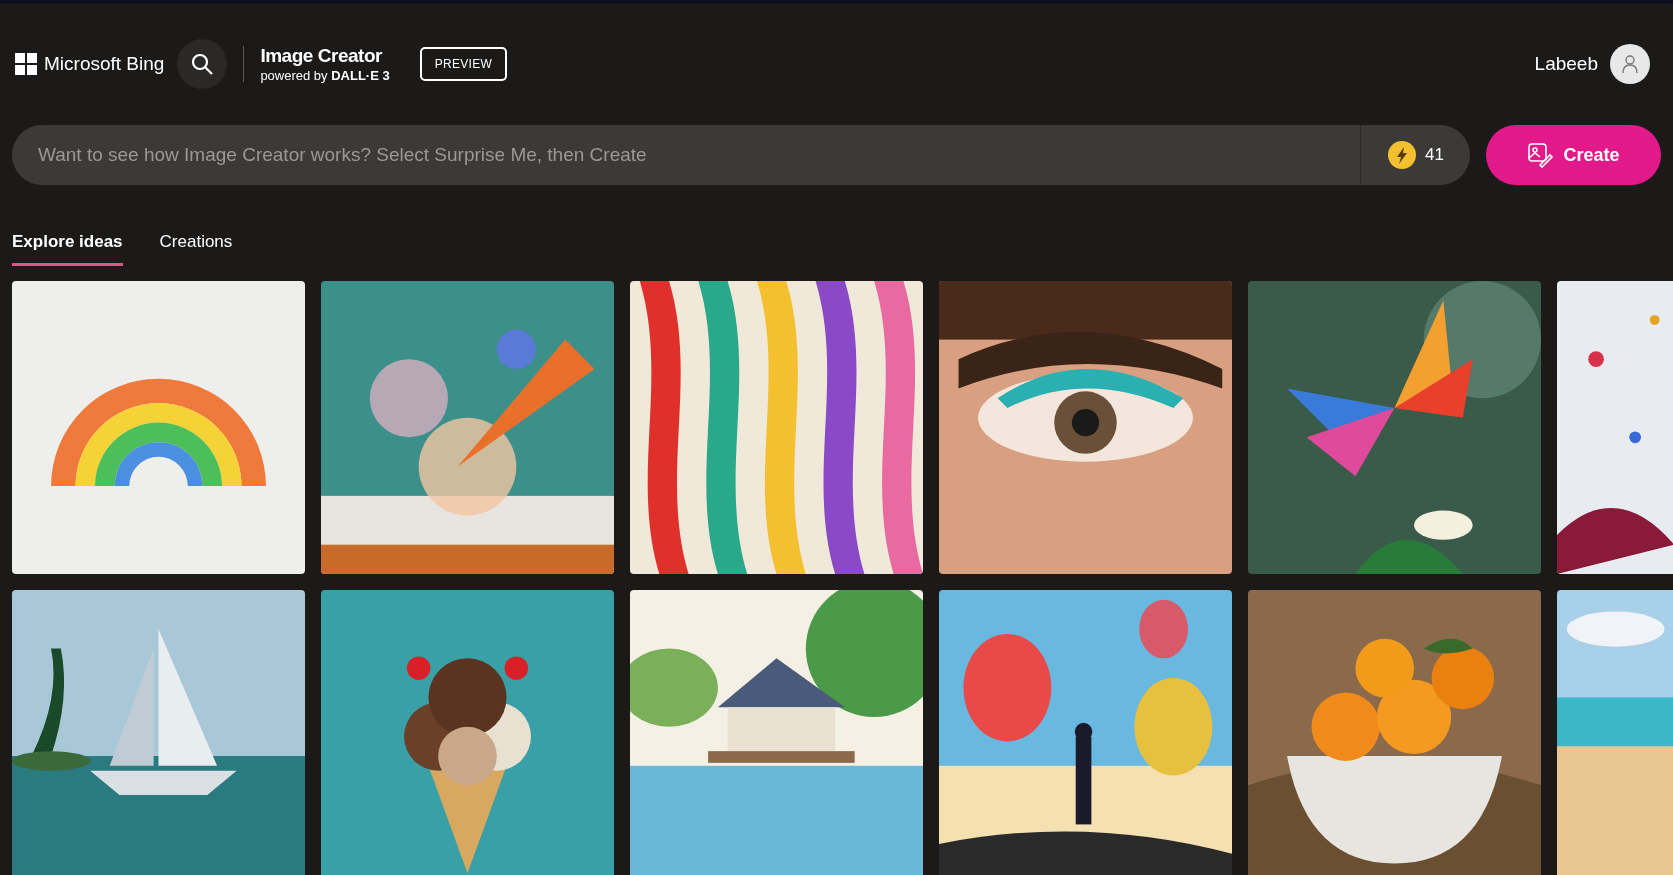 The image size is (1673, 875). What do you see at coordinates (1566, 64) in the screenshot?
I see `user-name: Labeeb` at bounding box center [1566, 64].